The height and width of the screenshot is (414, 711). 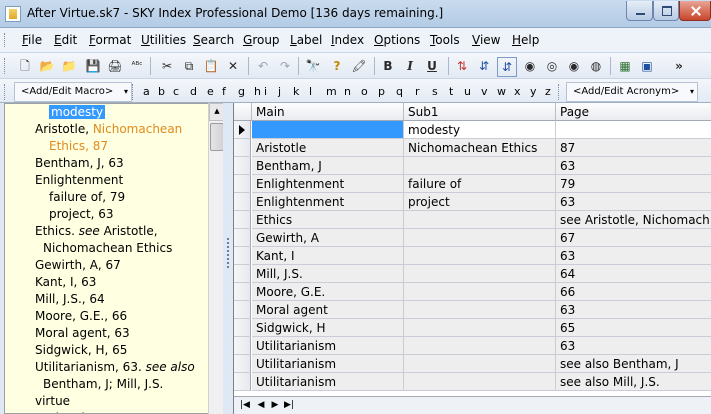 I want to click on maximize-button, so click(x=666, y=11).